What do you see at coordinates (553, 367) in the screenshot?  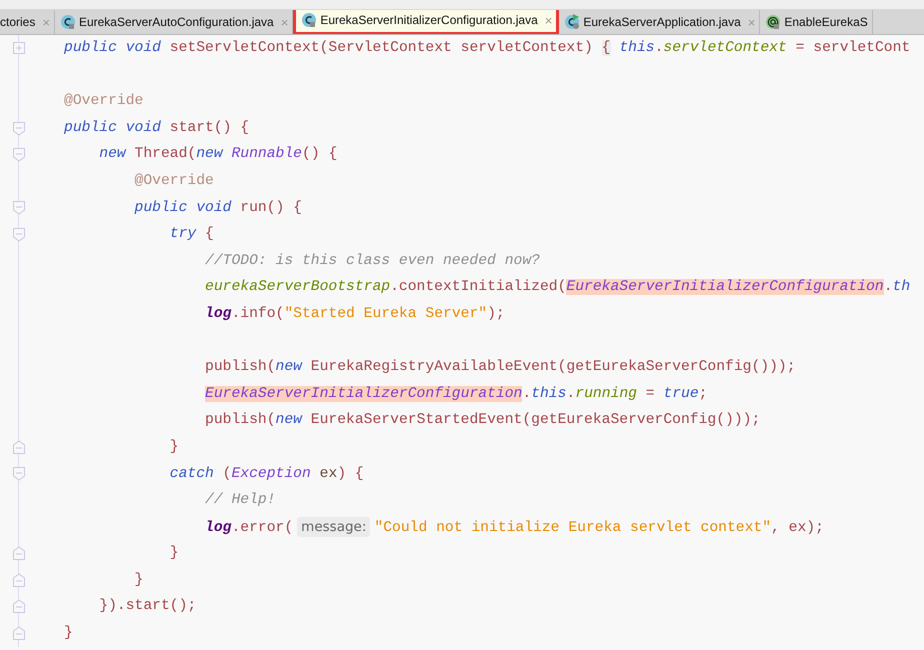 I see `code-text: EurekaRegistryAvailableEvent(getEurekaServerConfig()));` at bounding box center [553, 367].